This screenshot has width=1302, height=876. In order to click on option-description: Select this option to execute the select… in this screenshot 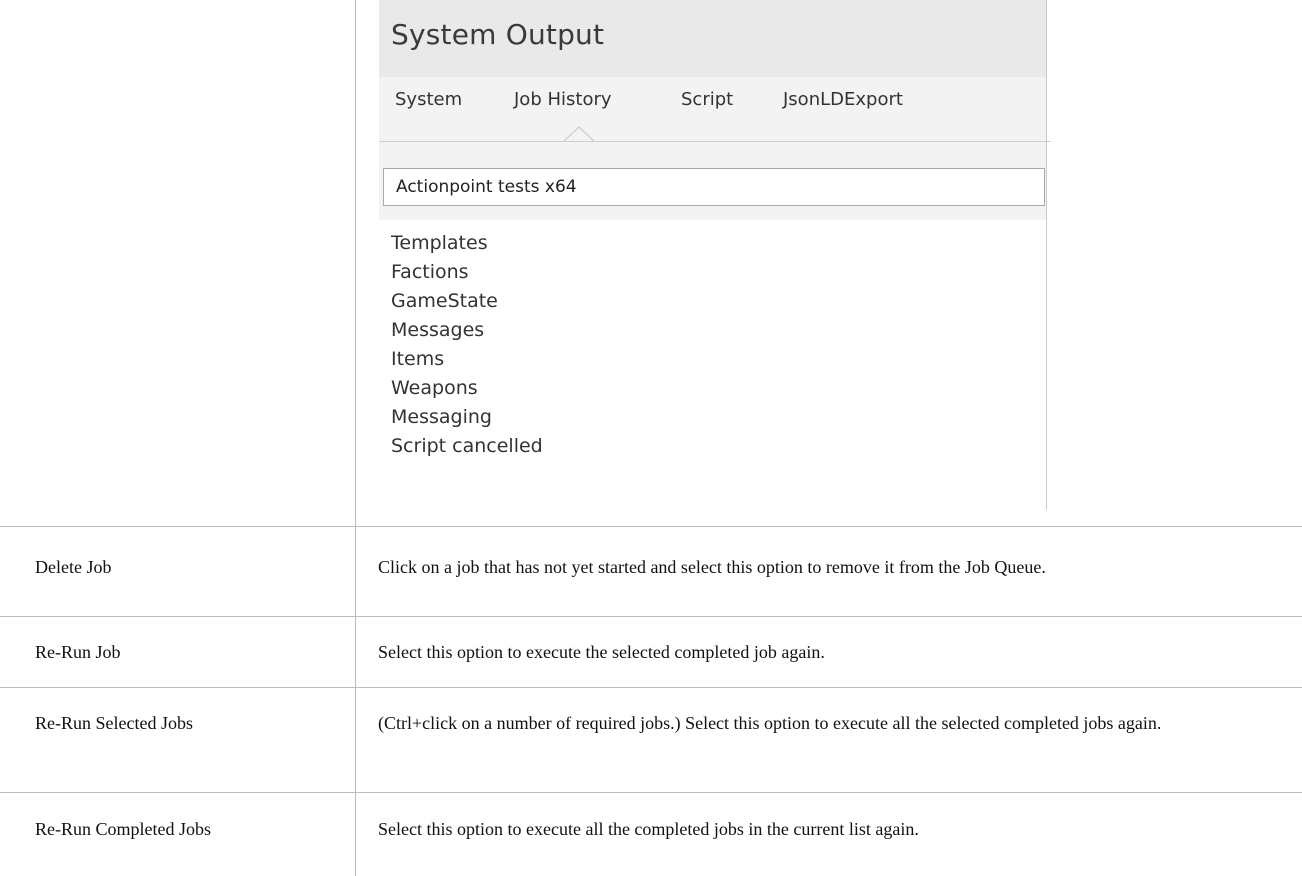, I will do `click(601, 652)`.